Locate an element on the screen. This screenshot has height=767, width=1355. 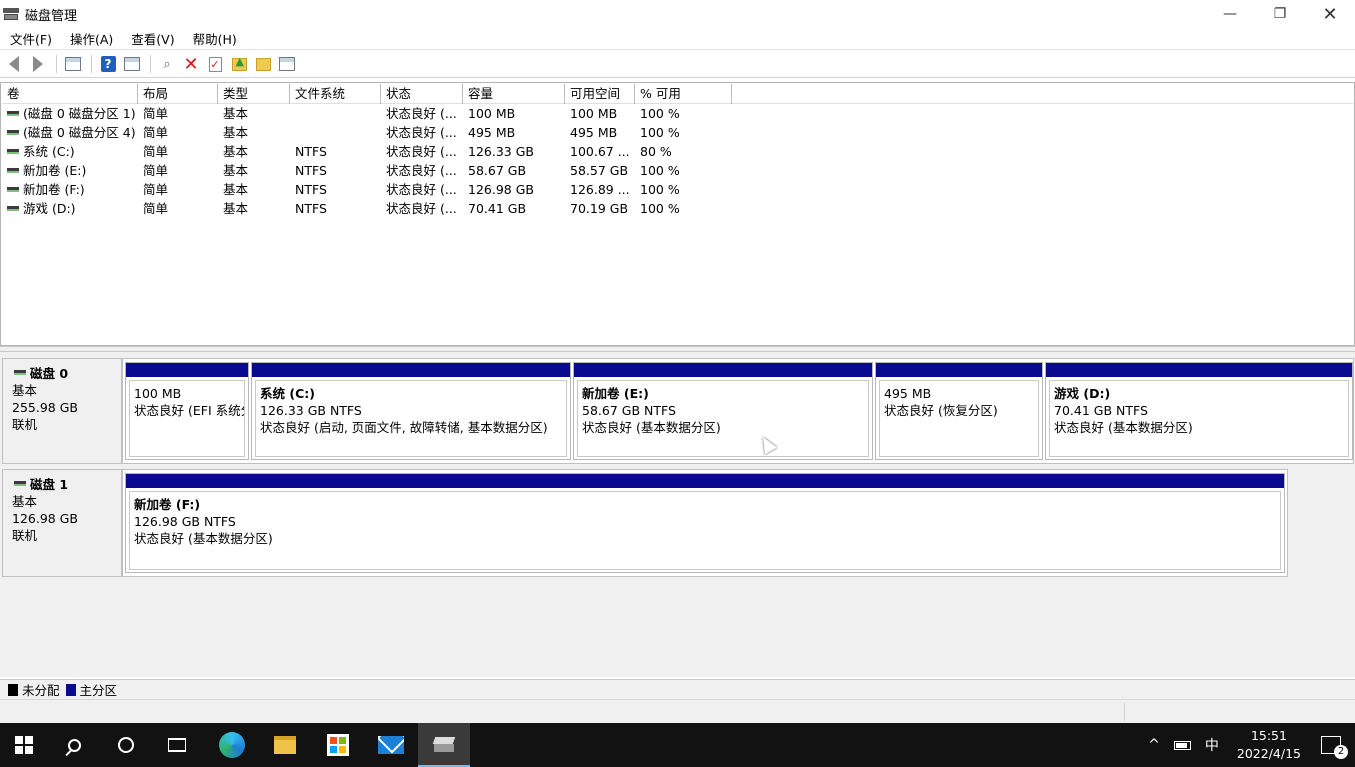
column-header-volume: 卷 is located at coordinates (70, 94).